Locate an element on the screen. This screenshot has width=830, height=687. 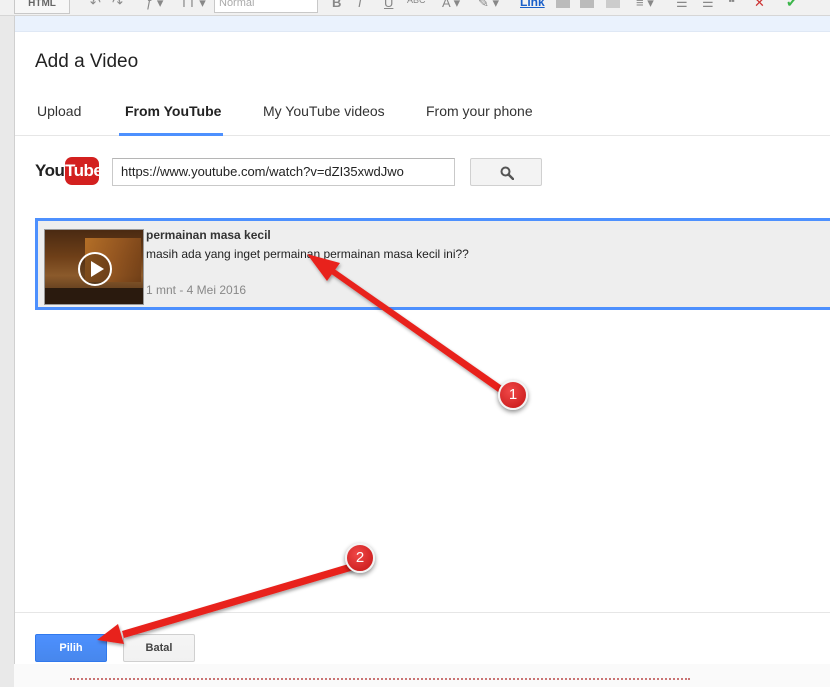
text-color-icon: A ▾ is located at coordinates (451, 5).